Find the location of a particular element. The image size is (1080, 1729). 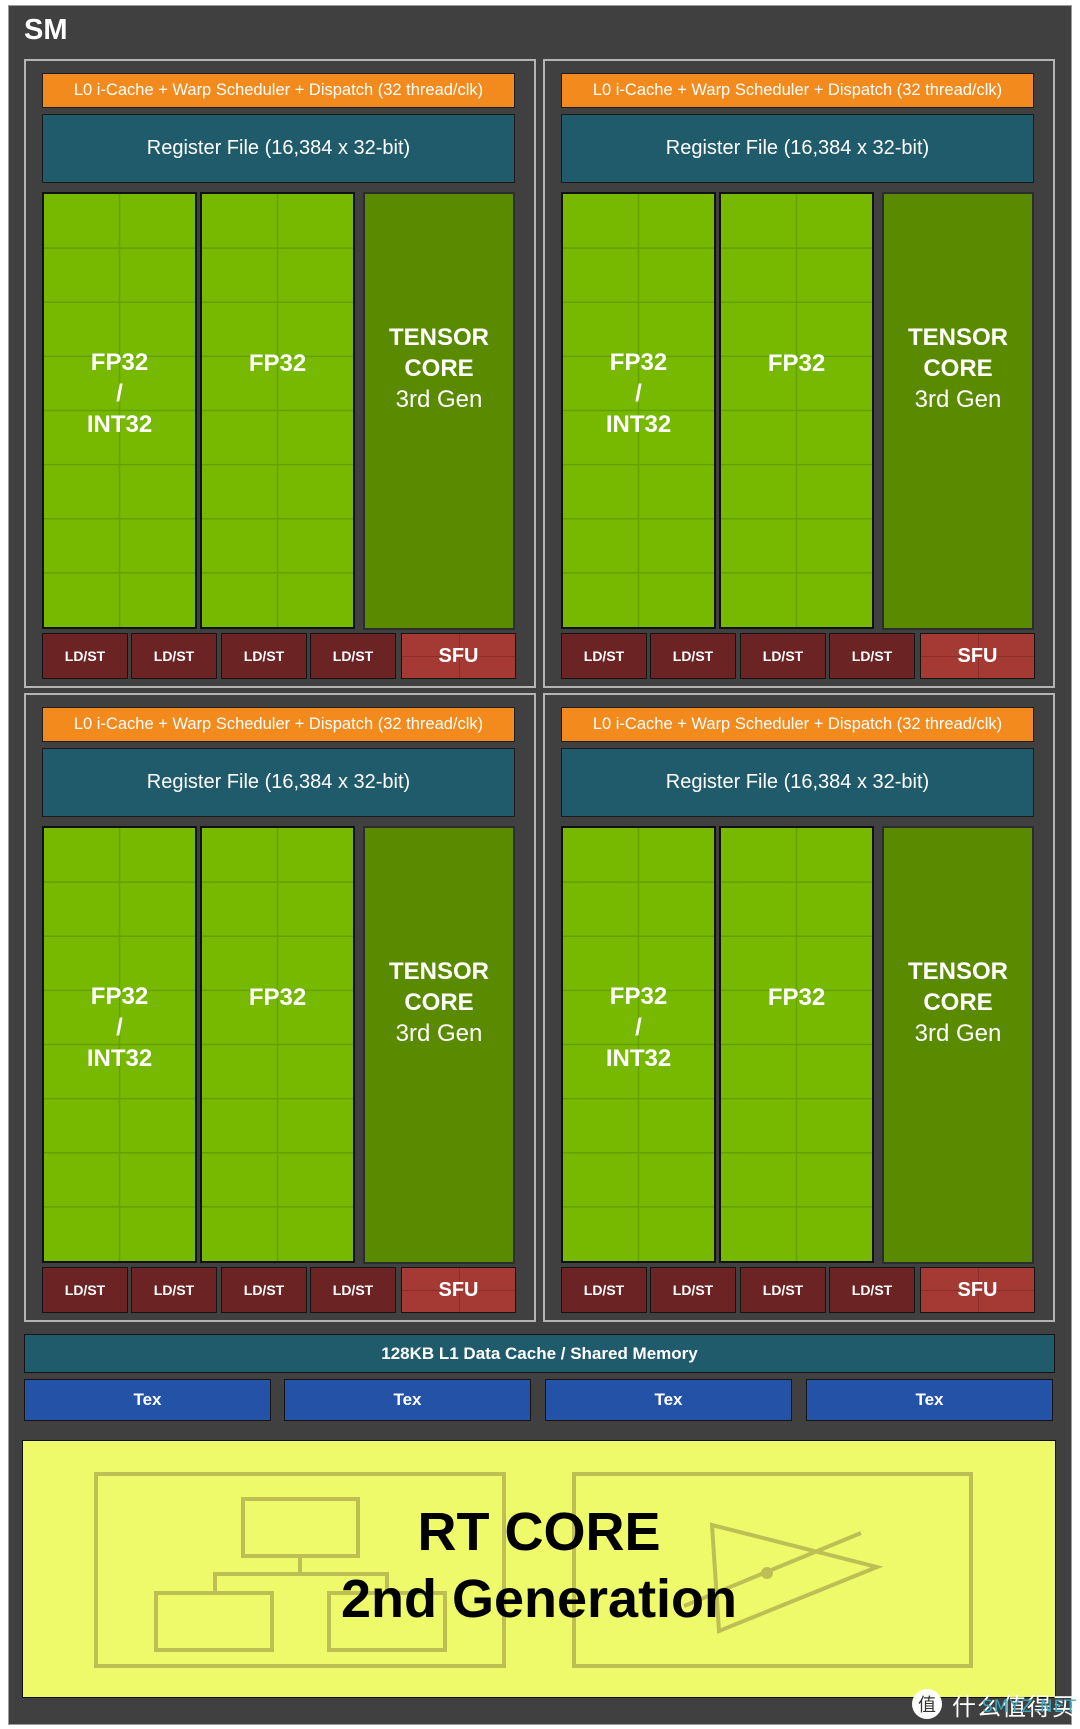

rt-core-title: RT CORE is located at coordinates (539, 1532).